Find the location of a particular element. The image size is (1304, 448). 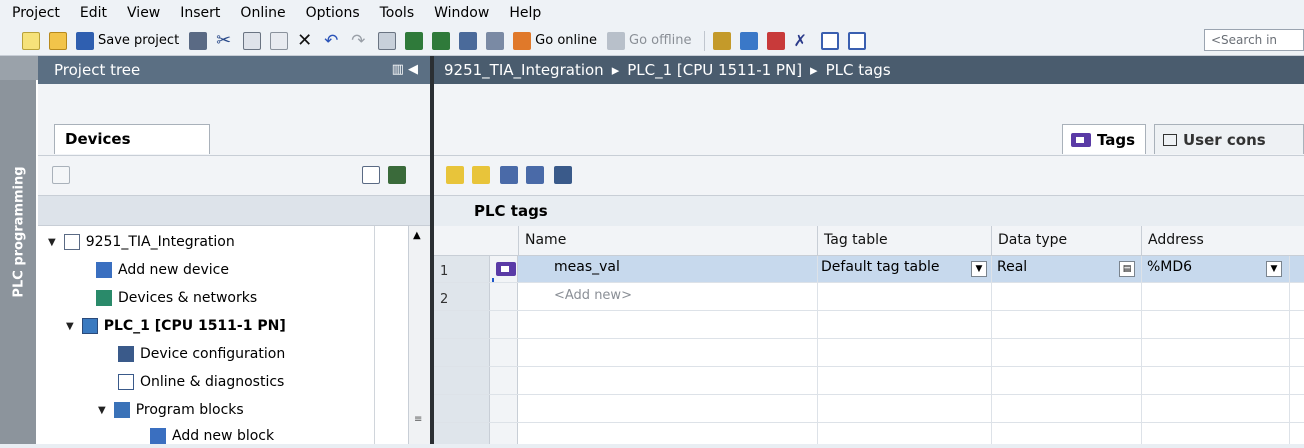

plc-programming-strip: PLC programming is located at coordinates (19, 262).